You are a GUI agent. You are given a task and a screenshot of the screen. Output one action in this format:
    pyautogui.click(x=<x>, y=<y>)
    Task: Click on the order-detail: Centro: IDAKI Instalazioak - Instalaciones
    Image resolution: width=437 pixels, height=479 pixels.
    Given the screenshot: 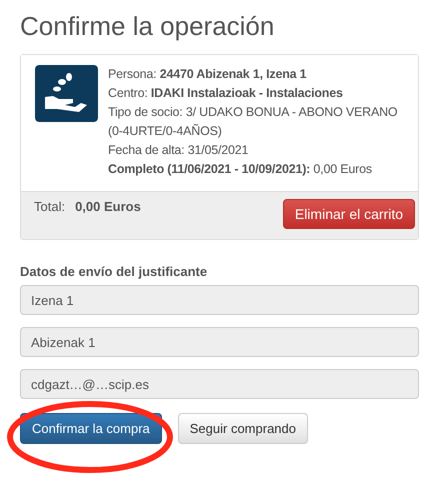 What is the action you would take?
    pyautogui.click(x=226, y=93)
    